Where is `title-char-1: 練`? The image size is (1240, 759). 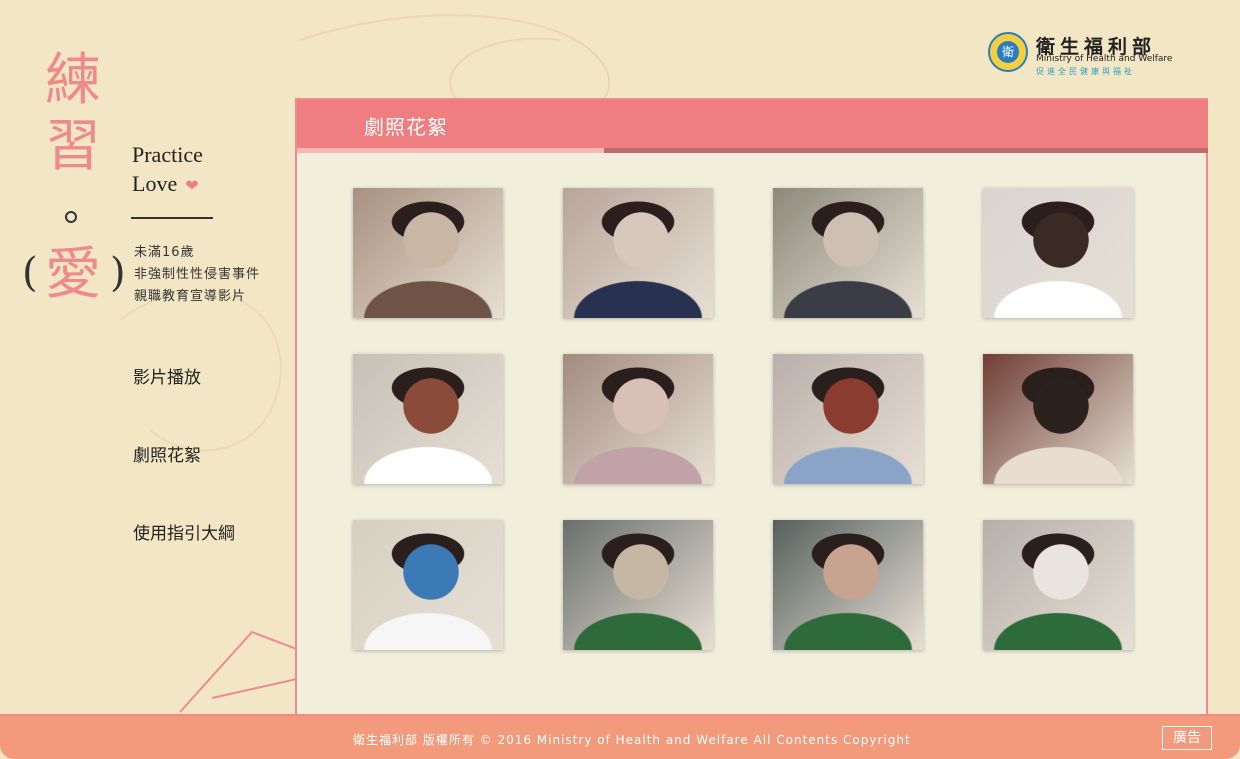
title-char-1: 練 is located at coordinates (73, 80).